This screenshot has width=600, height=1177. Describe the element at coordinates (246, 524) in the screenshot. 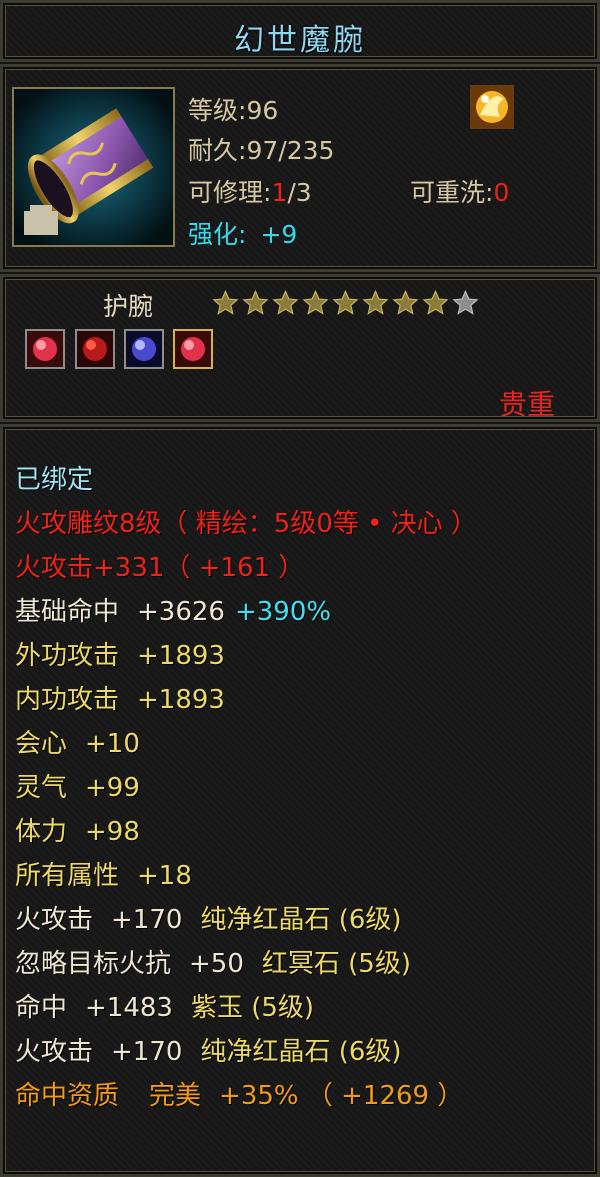

I see `engrave-line: 火攻雕纹8级（ 精绘：5级0等 • 决心 ）` at that location.